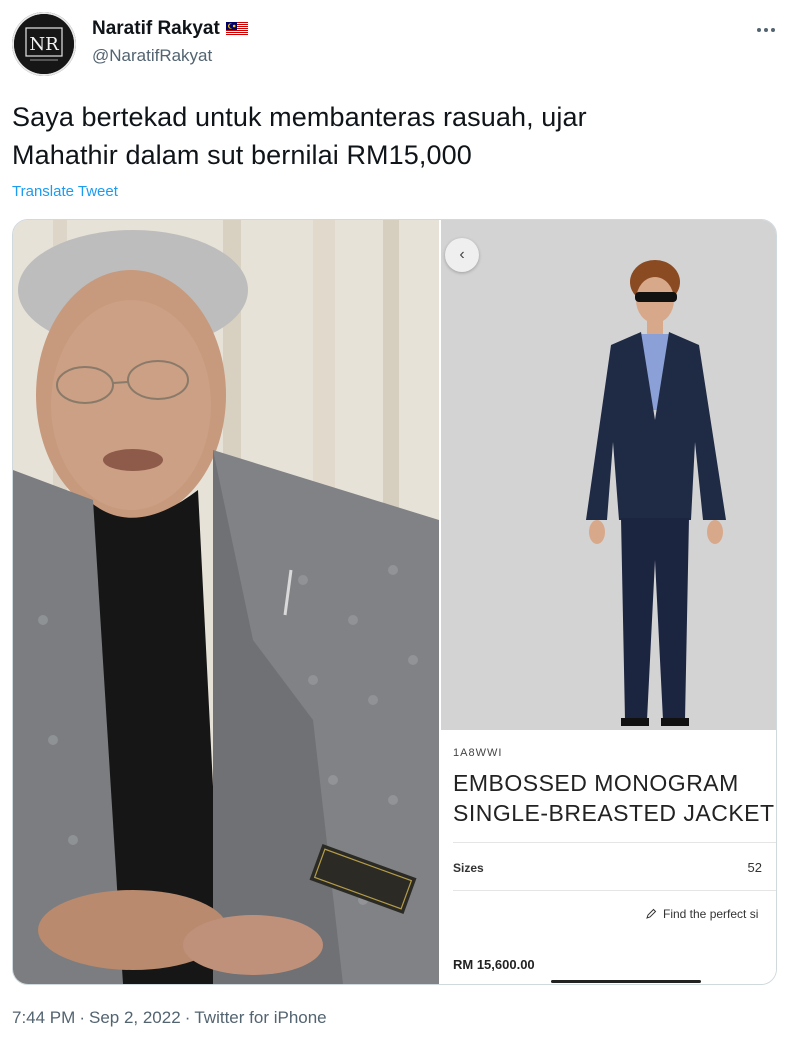 The image size is (800, 1042). Describe the element at coordinates (236, 29) in the screenshot. I see `malaysia-flag-icon` at that location.